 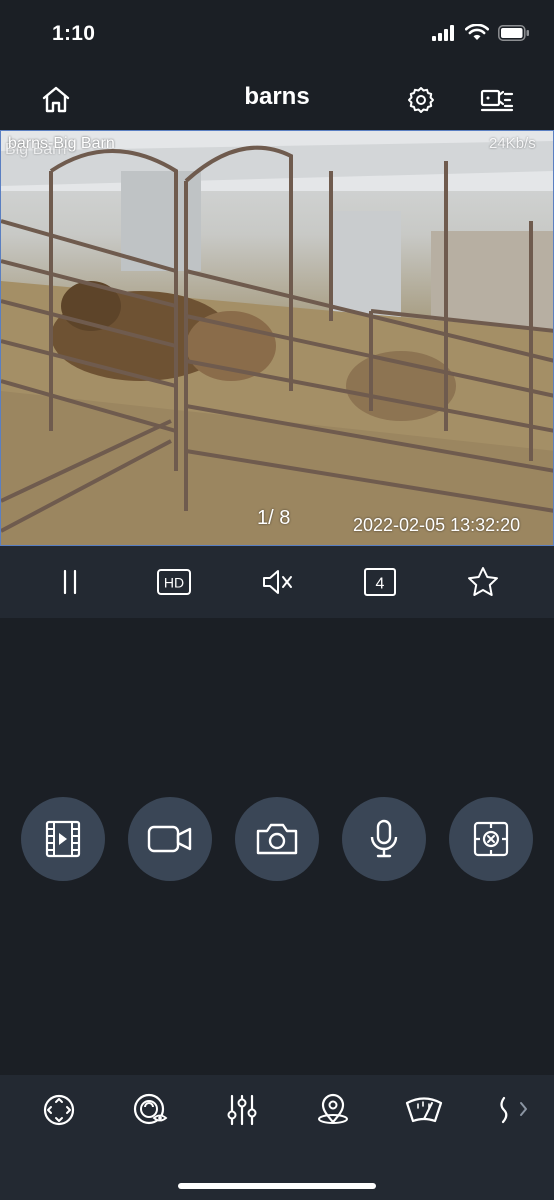 I want to click on focus-view-icon, so click(x=150, y=1109).